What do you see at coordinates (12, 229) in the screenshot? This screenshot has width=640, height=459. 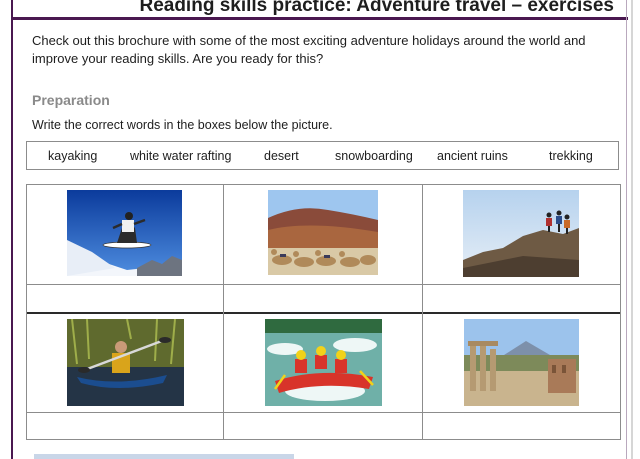 I see `frame-left-border` at bounding box center [12, 229].